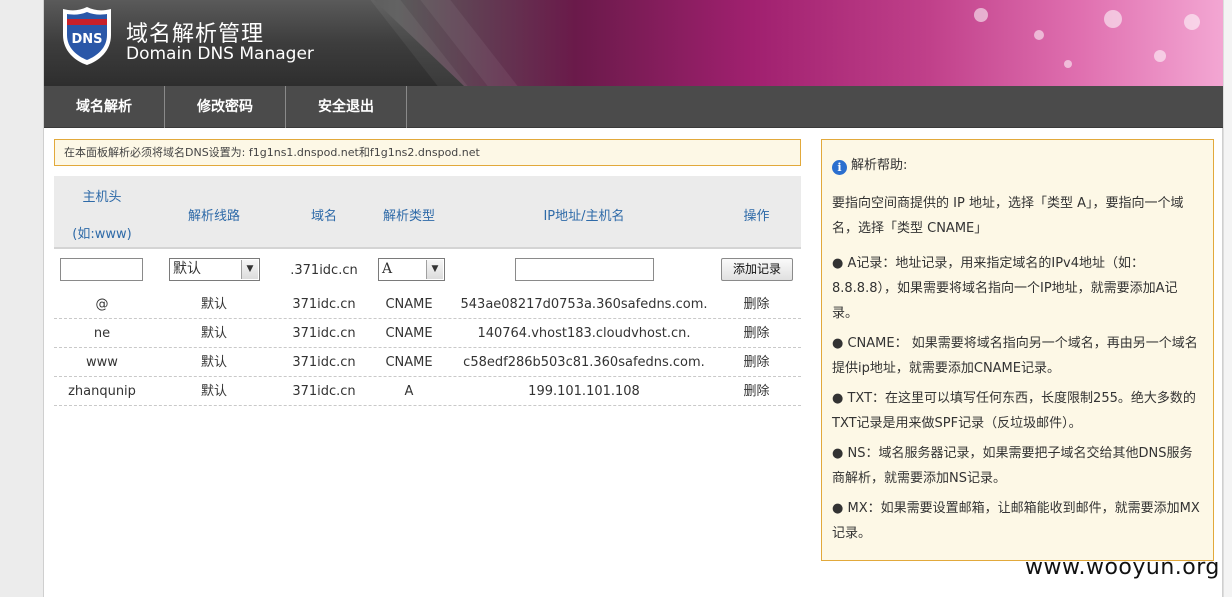 Image resolution: width=1232 pixels, height=597 pixels. Describe the element at coordinates (346, 107) in the screenshot. I see `nav-item-logout: 安全退出` at that location.